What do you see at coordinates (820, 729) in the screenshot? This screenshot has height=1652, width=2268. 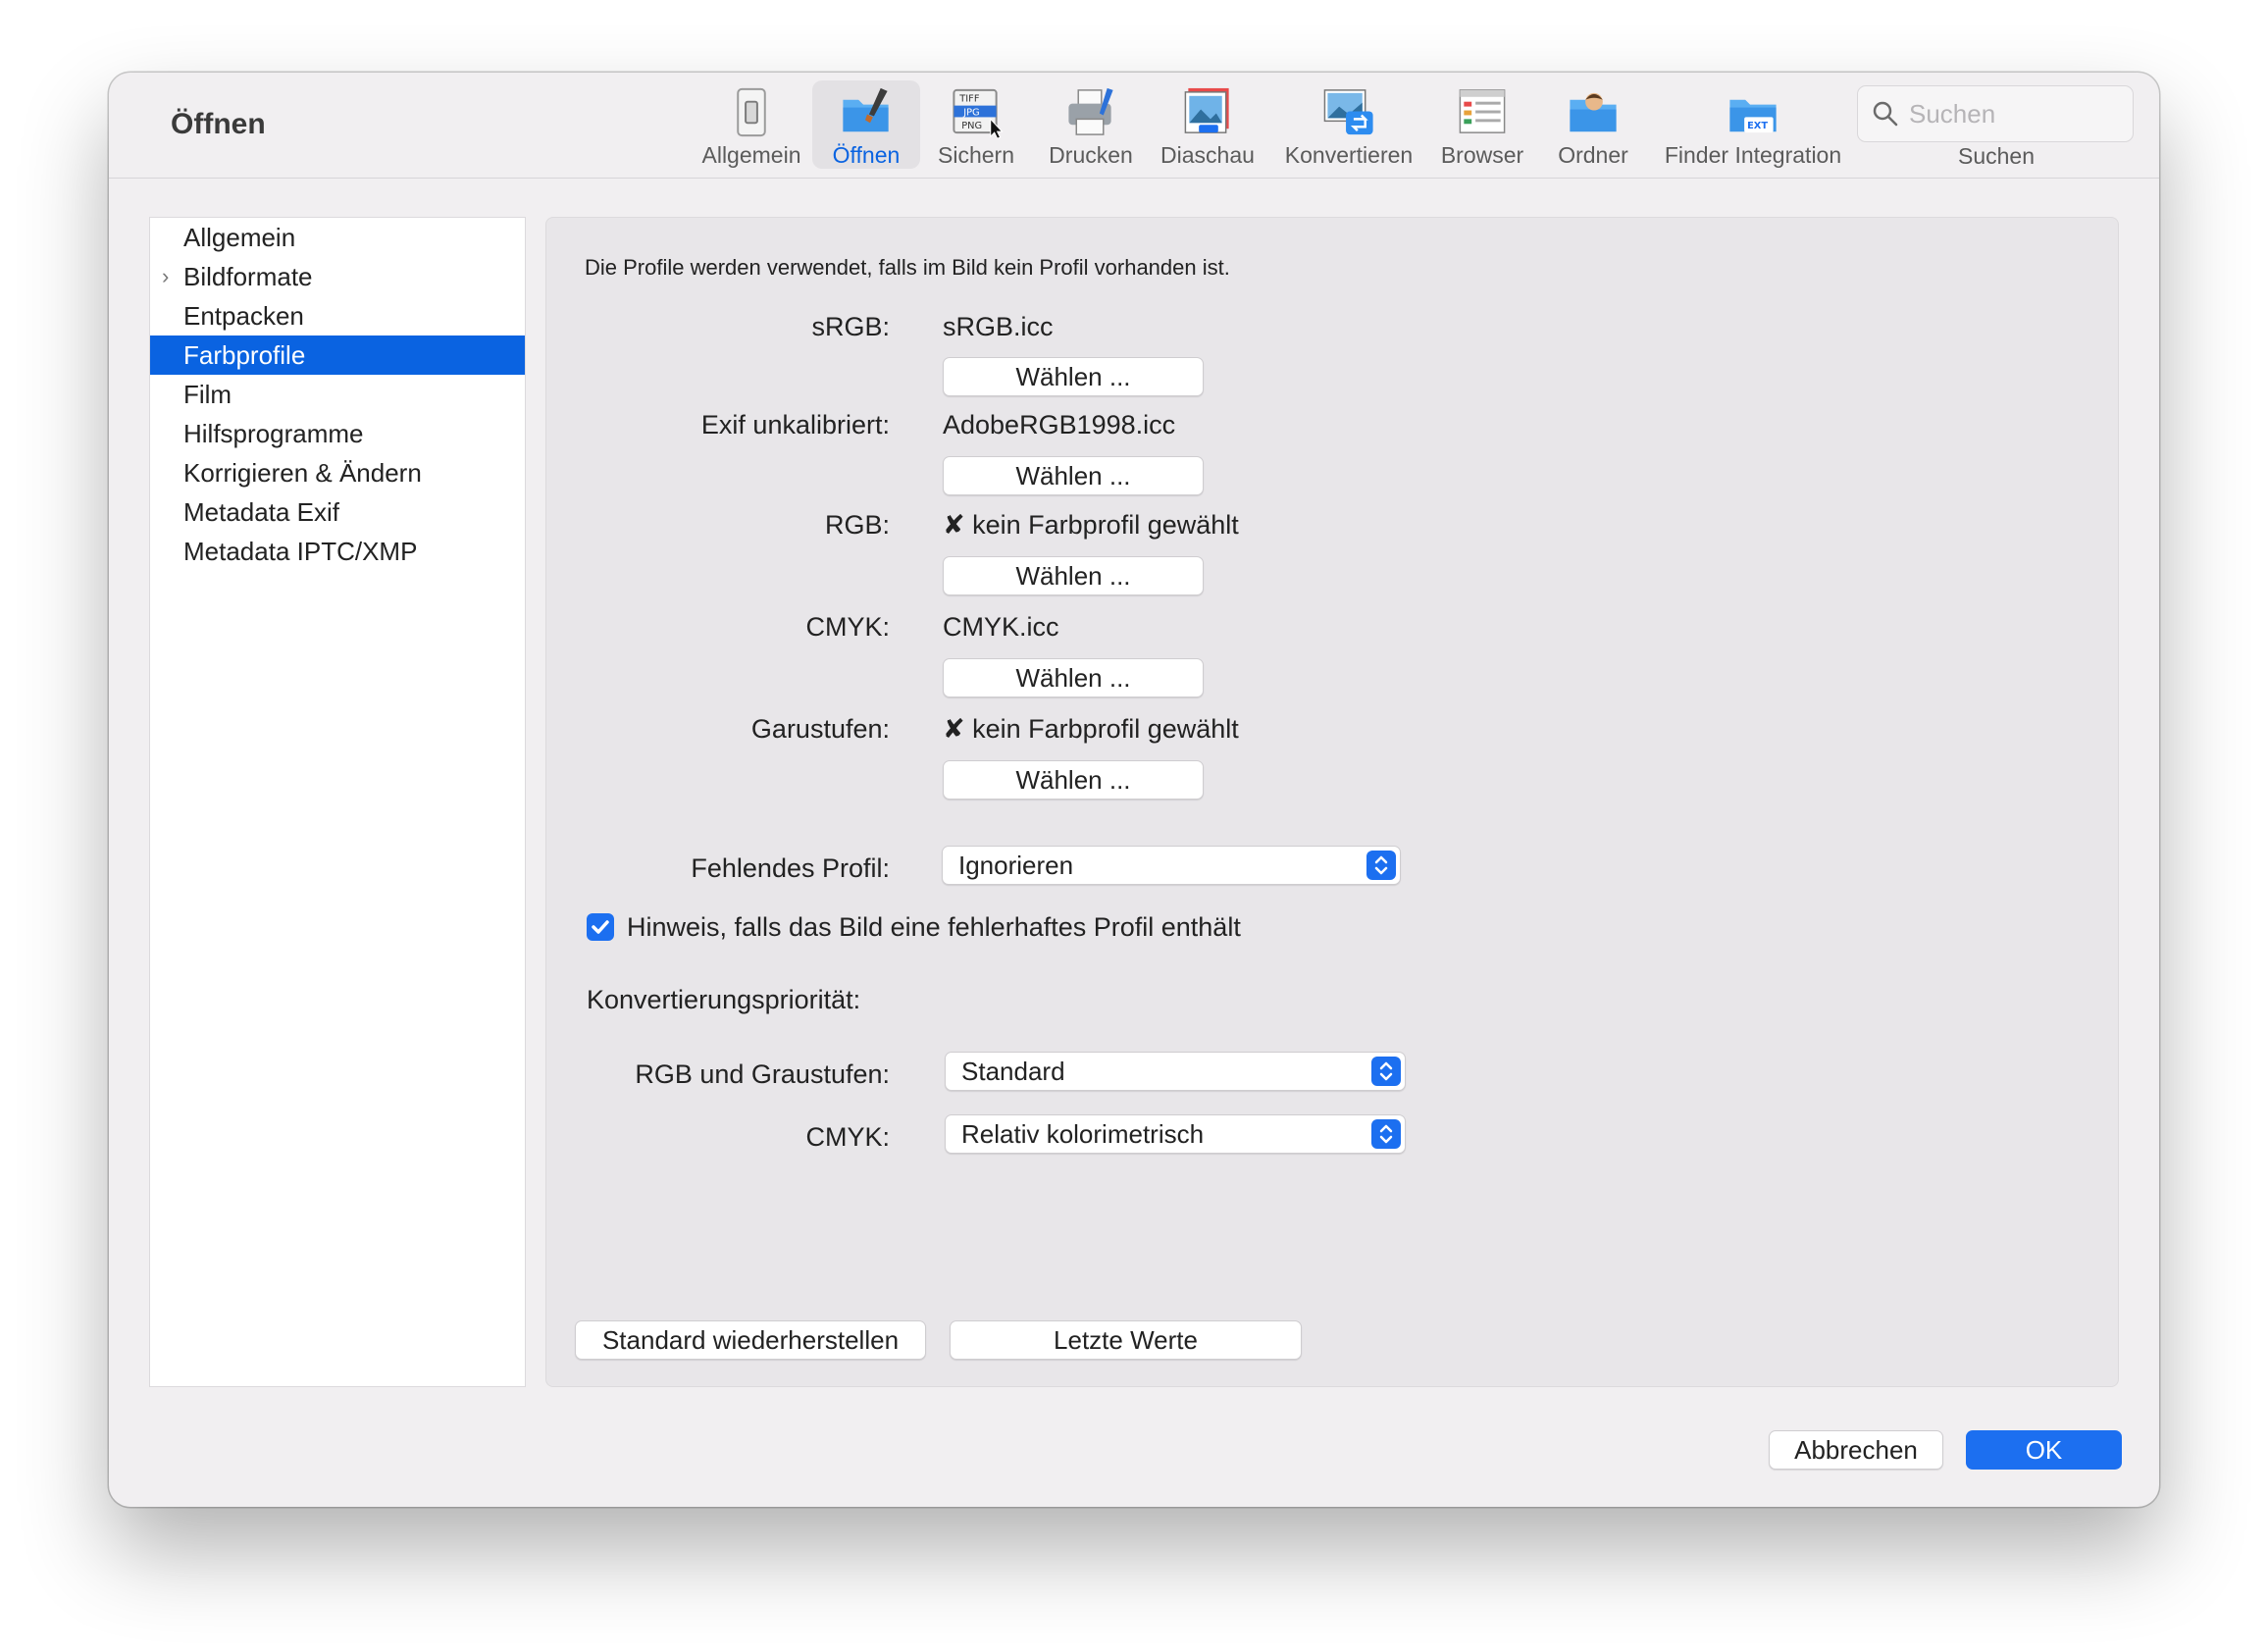 I see `grayscale-label: Garustufen:` at bounding box center [820, 729].